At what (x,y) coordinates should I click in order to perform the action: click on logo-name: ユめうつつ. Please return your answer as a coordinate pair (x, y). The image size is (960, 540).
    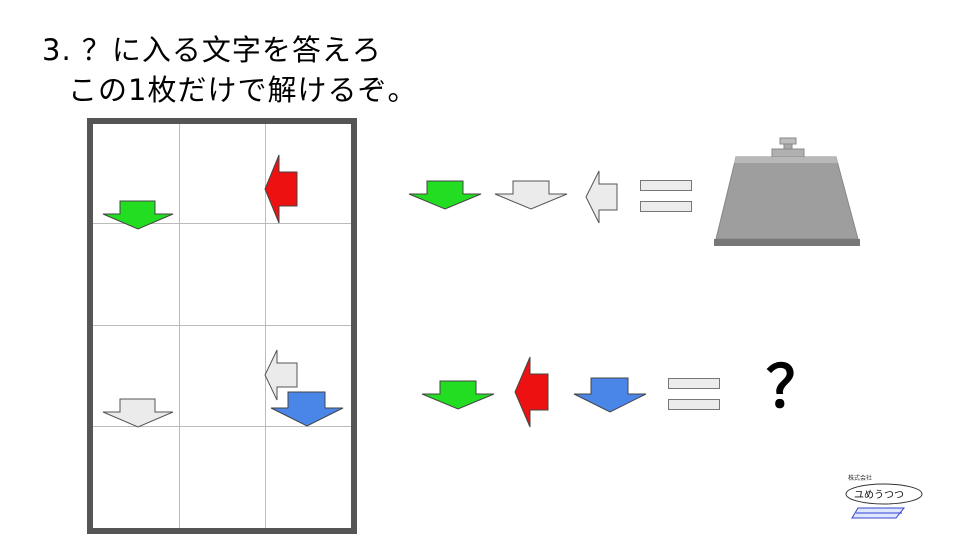
    Looking at the image, I should click on (879, 495).